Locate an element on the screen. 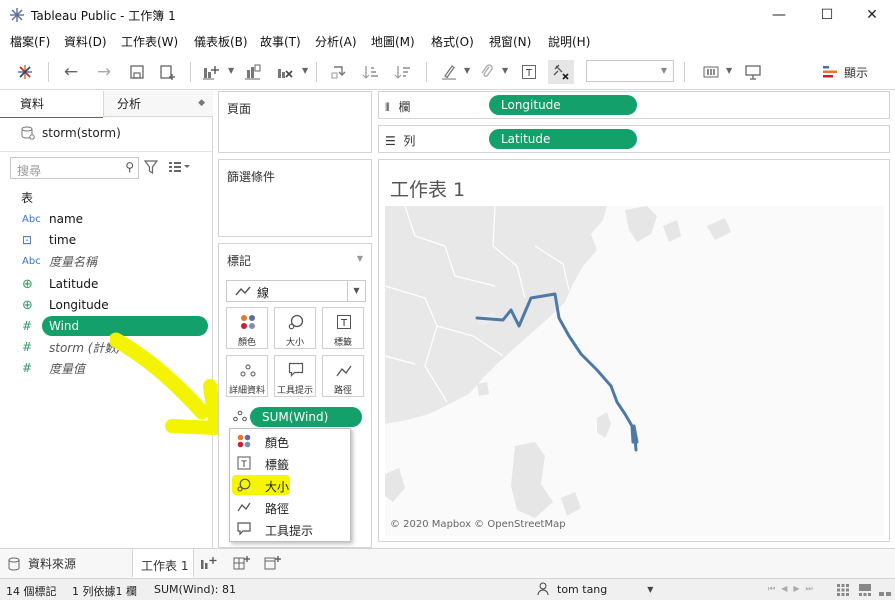 The width and height of the screenshot is (895, 600). new-worksheet-button is located at coordinates (211, 72).